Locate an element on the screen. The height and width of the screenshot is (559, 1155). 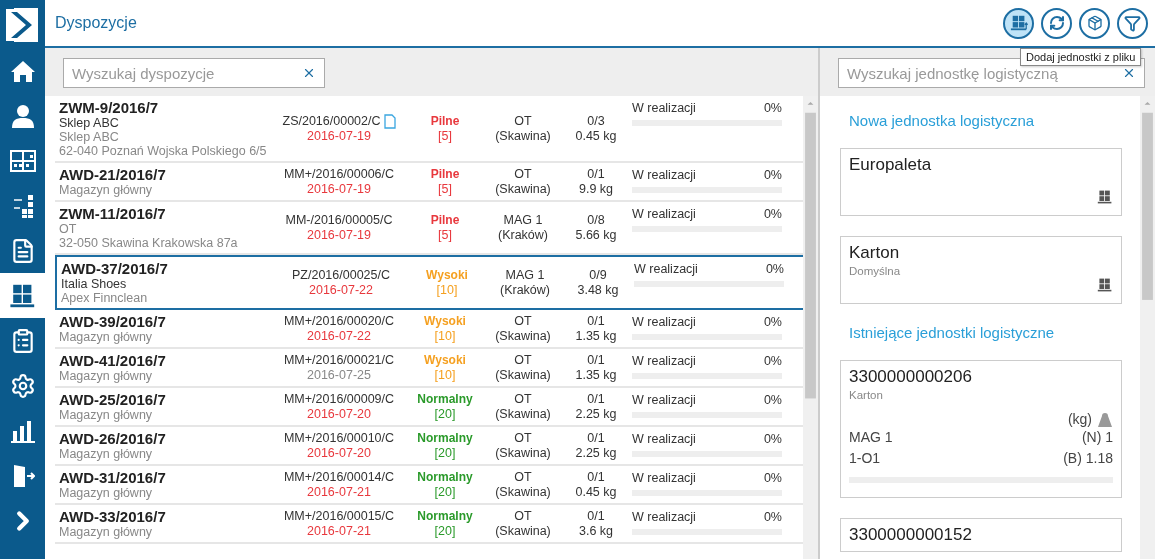
order-number: ZWM-11/2016/7 is located at coordinates (113, 213).